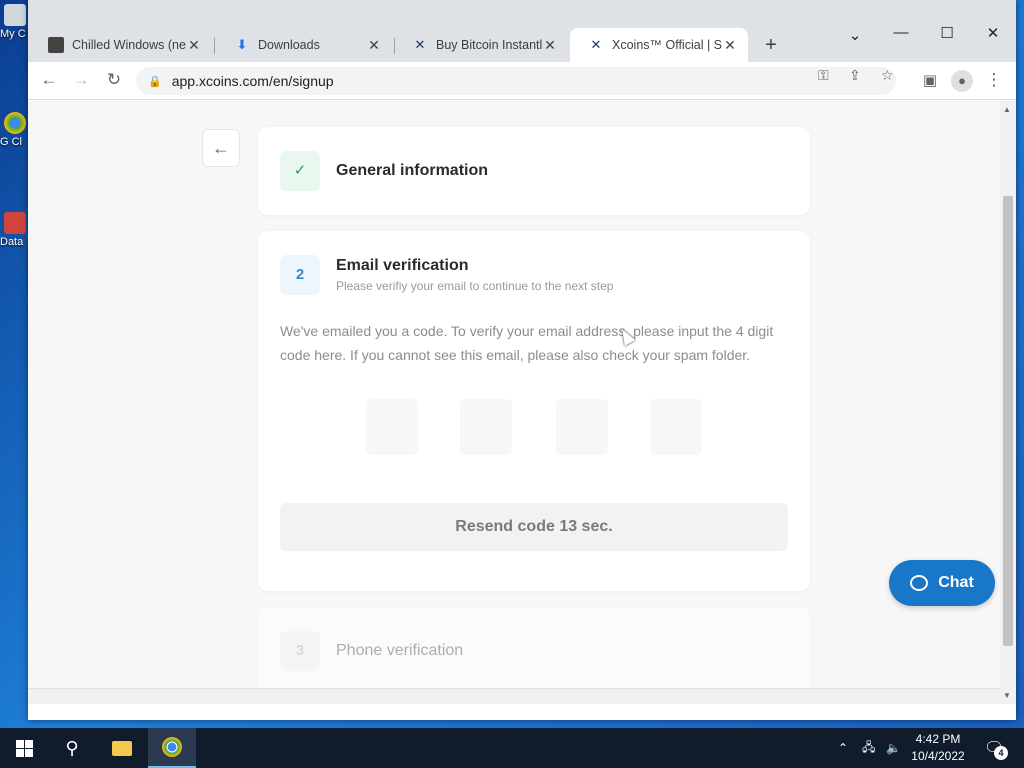 Image resolution: width=1024 pixels, height=768 pixels. What do you see at coordinates (938, 756) in the screenshot?
I see `clock-date: 10/4/2022` at bounding box center [938, 756].